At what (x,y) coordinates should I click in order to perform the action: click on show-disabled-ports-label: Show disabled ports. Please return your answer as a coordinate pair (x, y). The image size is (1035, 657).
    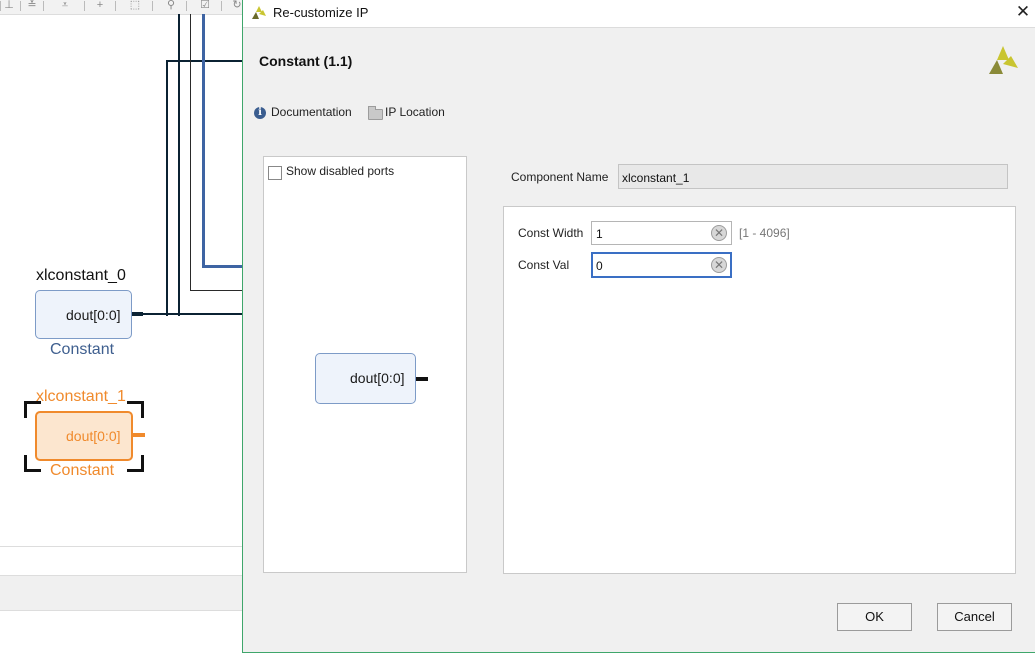
    Looking at the image, I should click on (340, 171).